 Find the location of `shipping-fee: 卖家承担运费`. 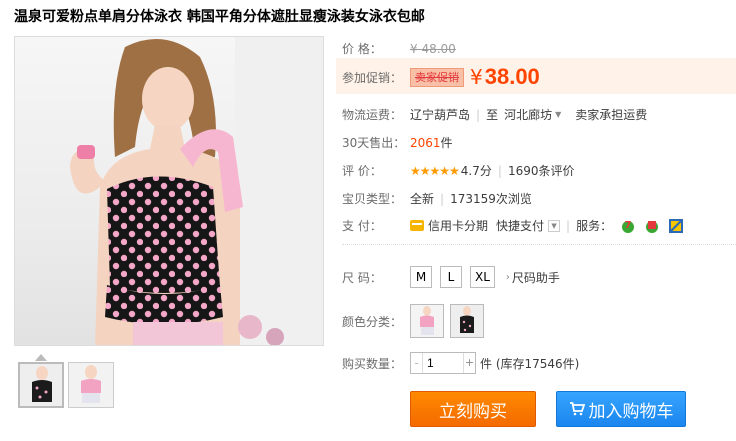

shipping-fee: 卖家承担运费 is located at coordinates (611, 115).